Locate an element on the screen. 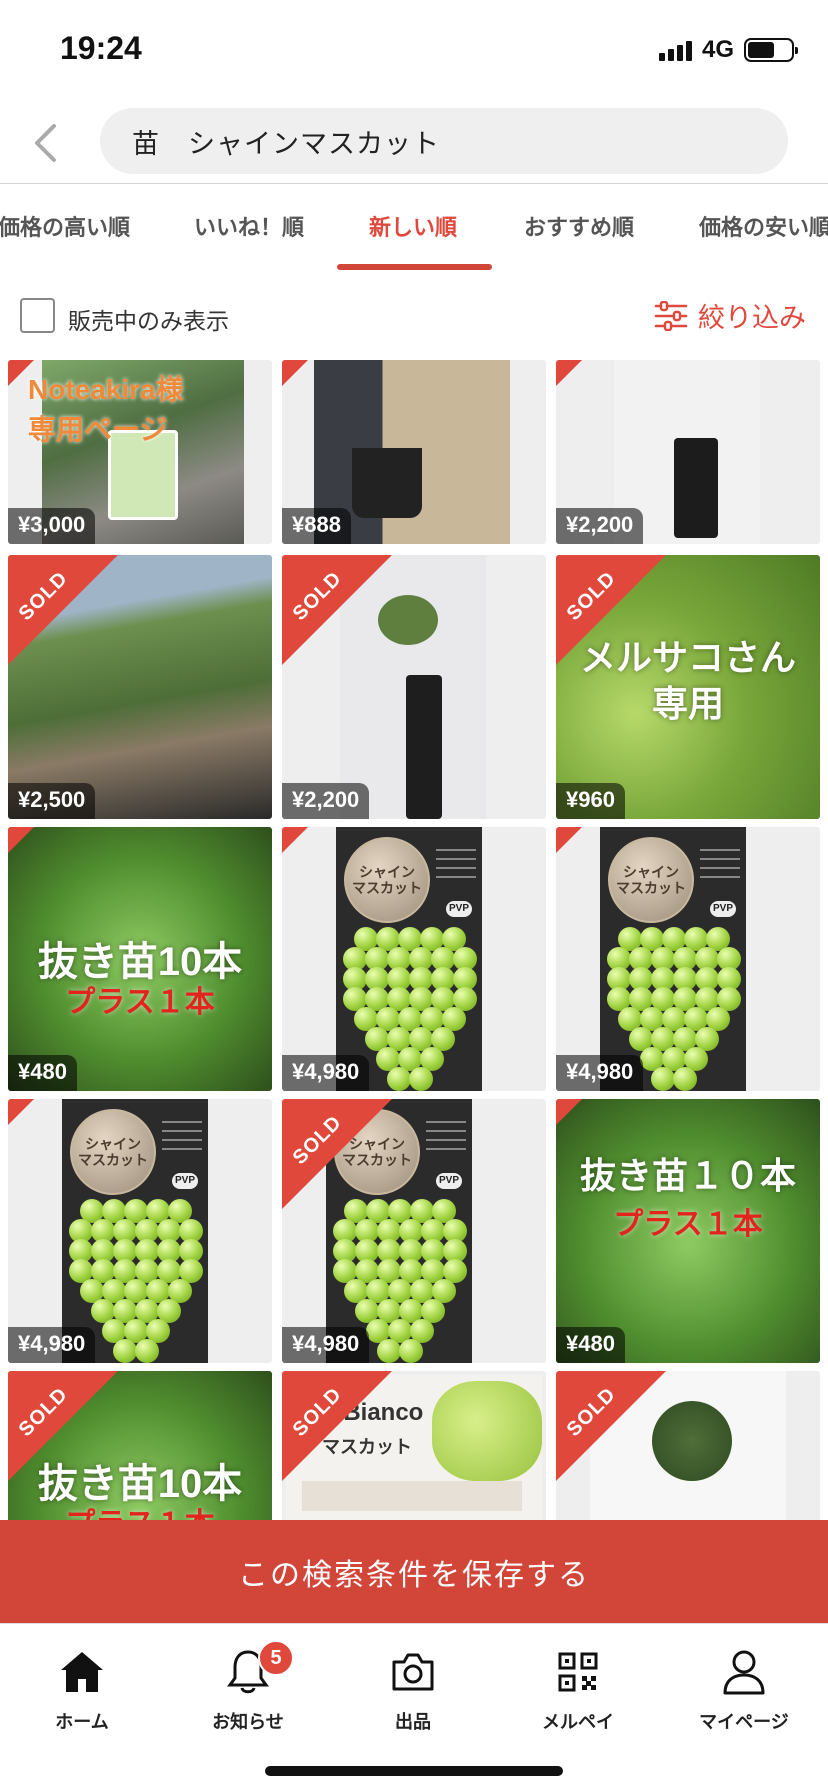  nav-mypage: マイページ is located at coordinates (744, 1689).